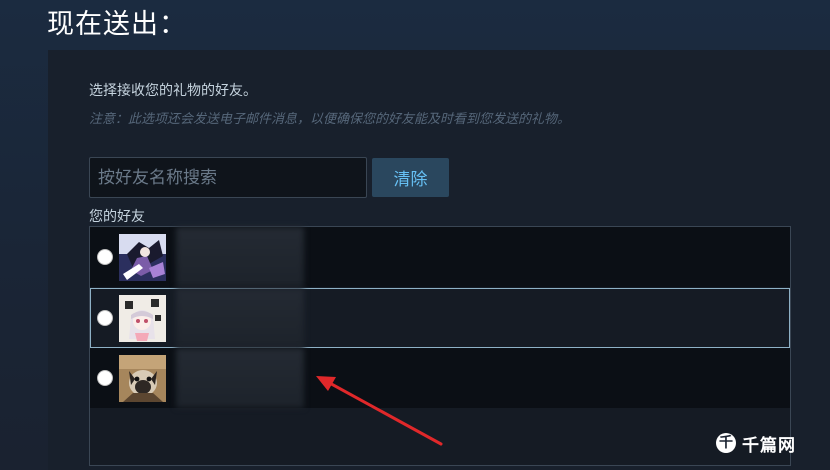 The height and width of the screenshot is (470, 830). Describe the element at coordinates (173, 91) in the screenshot. I see `instruction-text: 选择接收您的礼物的好友。` at that location.